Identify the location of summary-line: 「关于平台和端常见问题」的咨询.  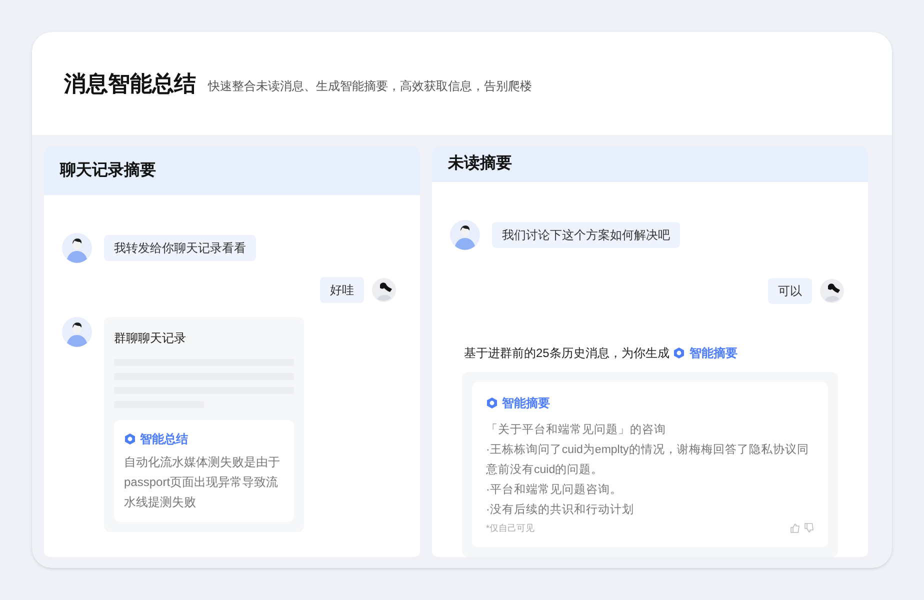
(576, 430).